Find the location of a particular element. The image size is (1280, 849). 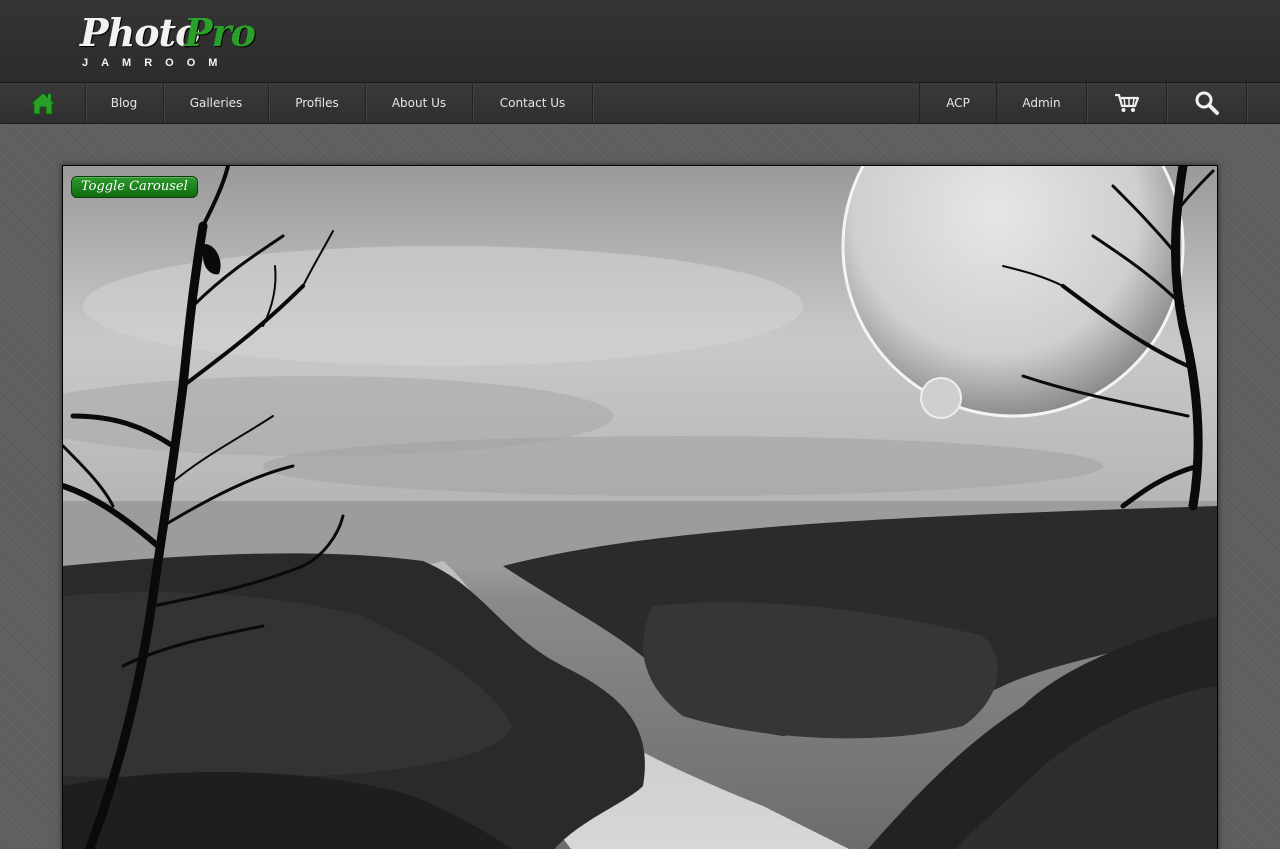

nav-search is located at coordinates (1207, 103).